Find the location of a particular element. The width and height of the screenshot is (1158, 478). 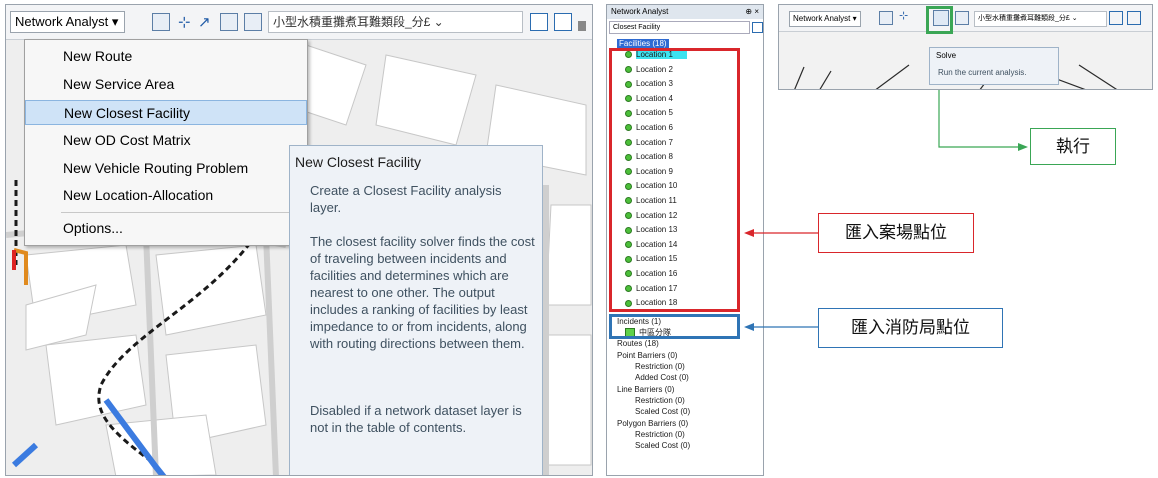

select-move-icon: ↗ is located at coordinates (204, 22).